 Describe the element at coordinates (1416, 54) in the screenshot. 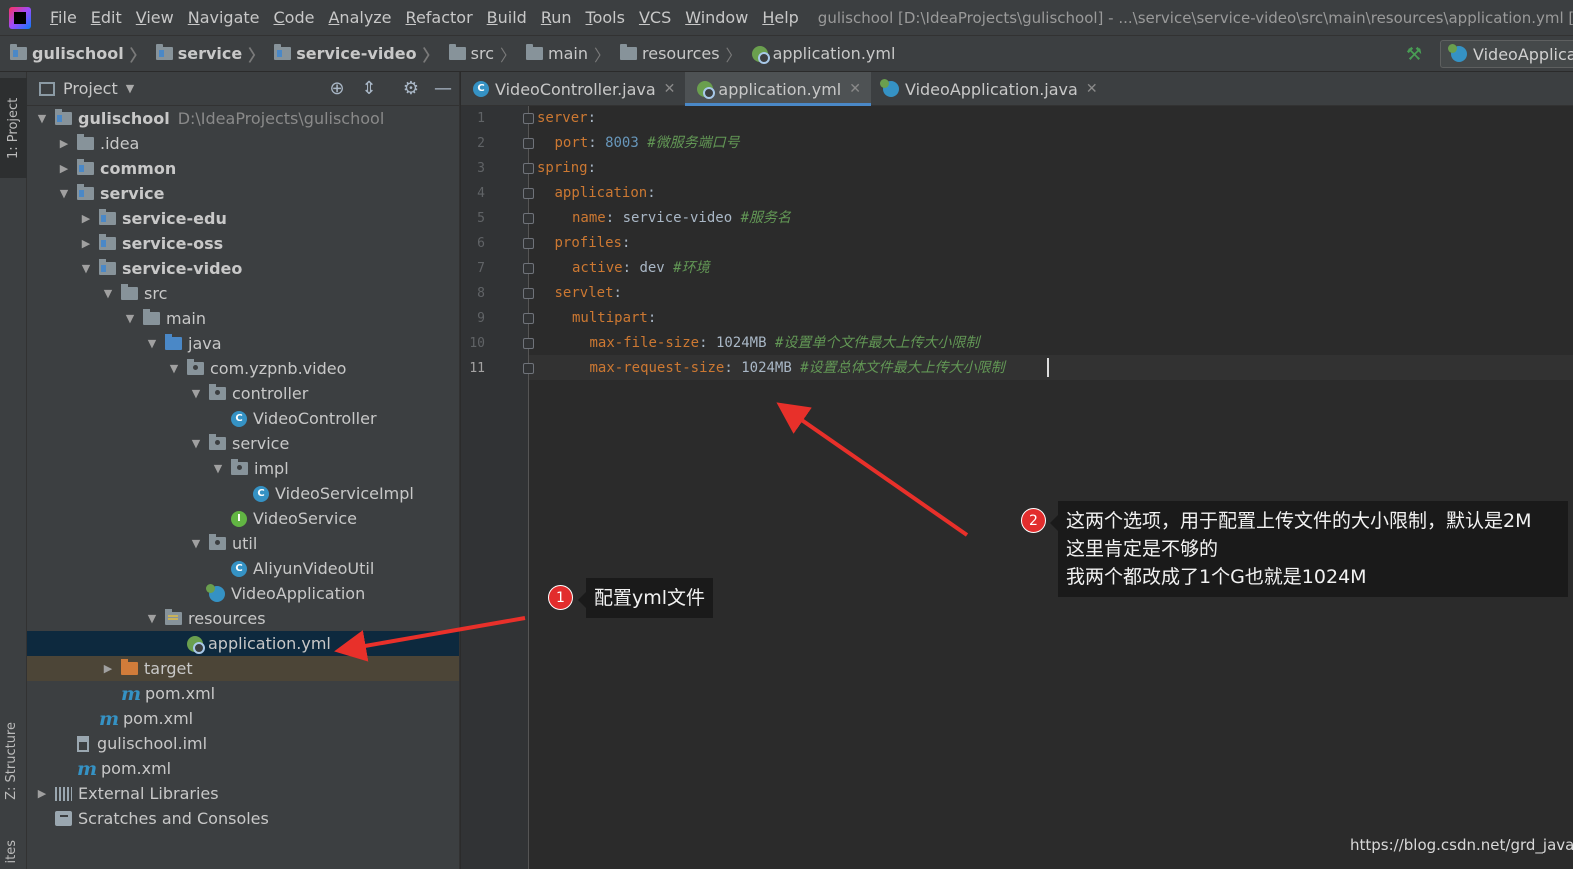

I see `build-hammer-icon: ⚒` at that location.